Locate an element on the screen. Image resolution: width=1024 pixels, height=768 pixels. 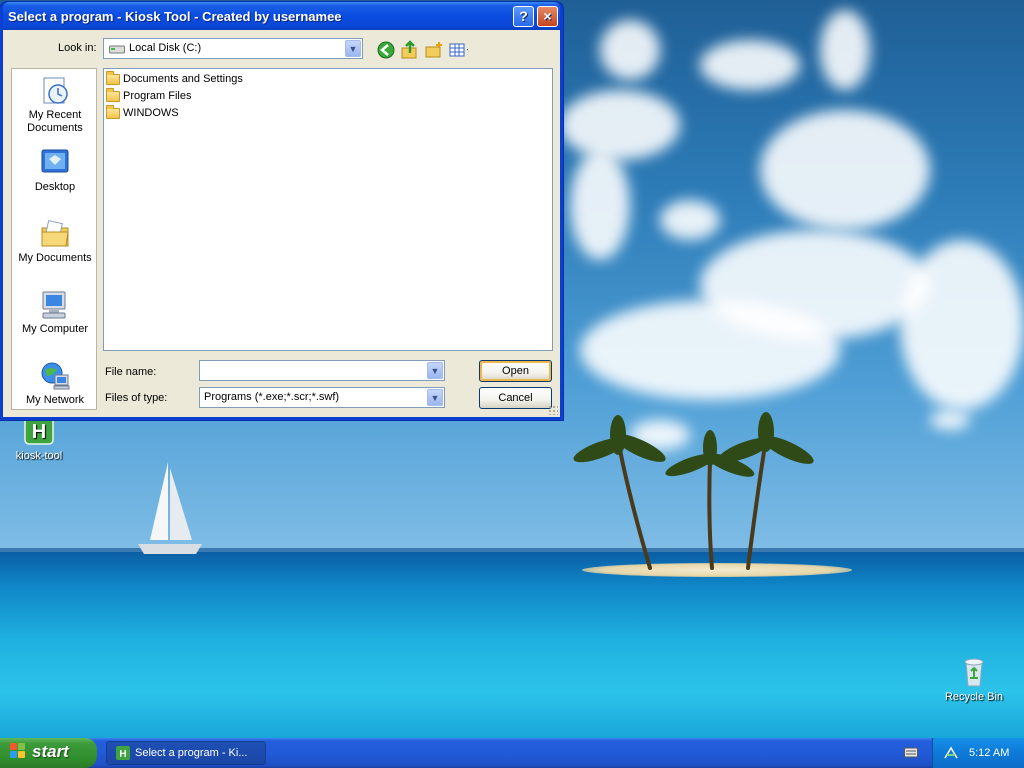
place-label: My Network is located at coordinates (55, 400).